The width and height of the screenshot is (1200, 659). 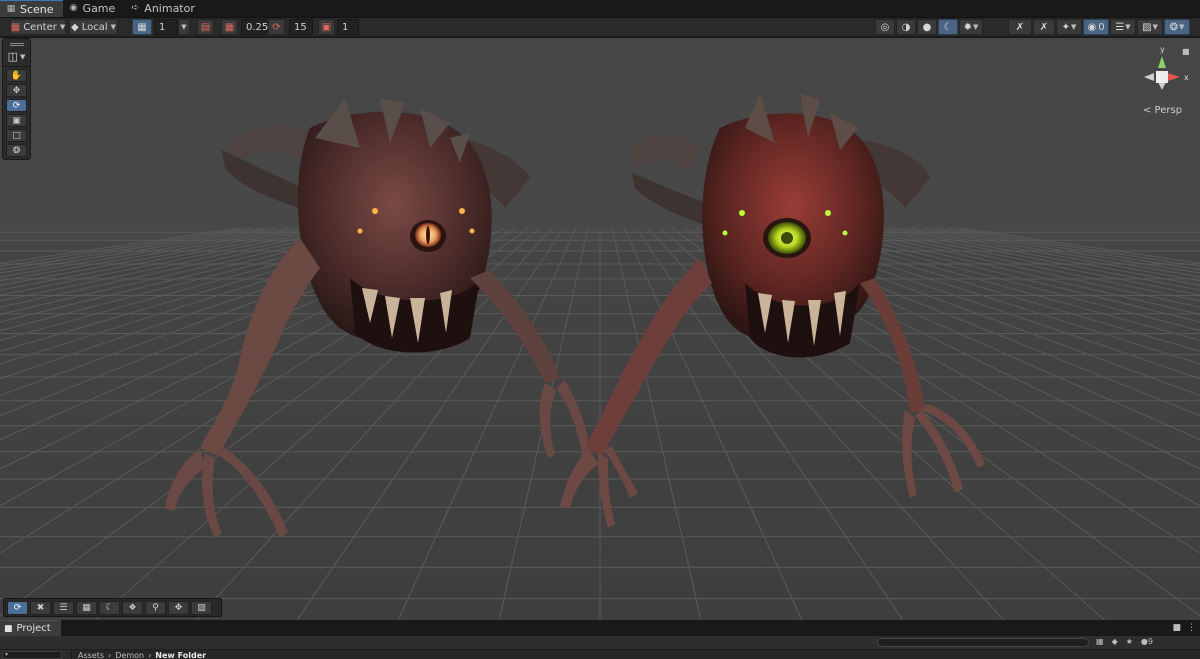 I want to click on tab-animator: ➪ Animator, so click(x=164, y=8).